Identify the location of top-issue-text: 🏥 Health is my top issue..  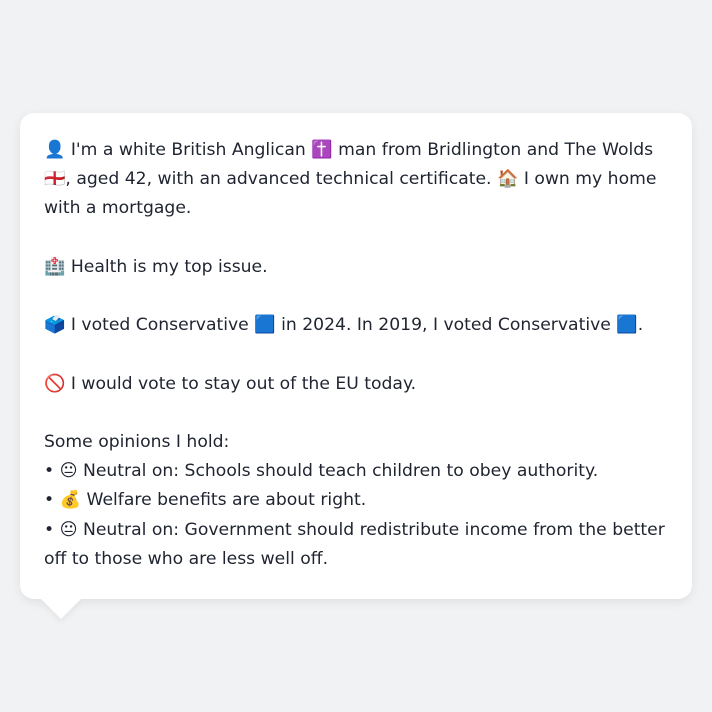
(156, 266).